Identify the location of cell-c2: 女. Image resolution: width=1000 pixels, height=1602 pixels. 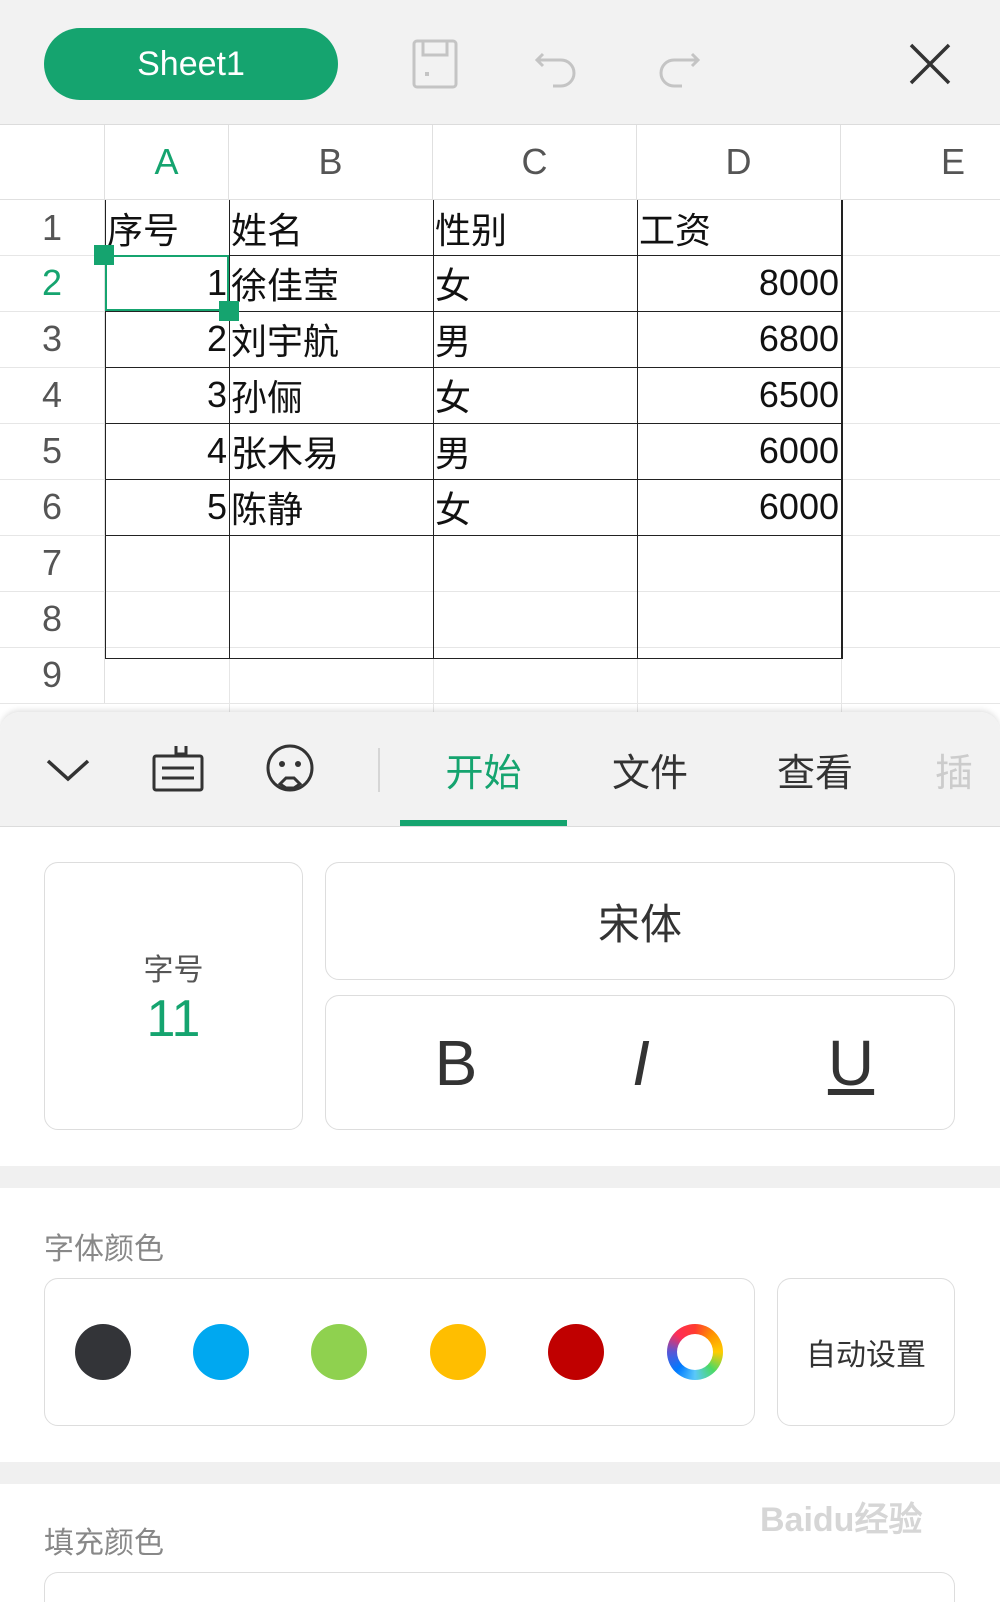
(535, 283).